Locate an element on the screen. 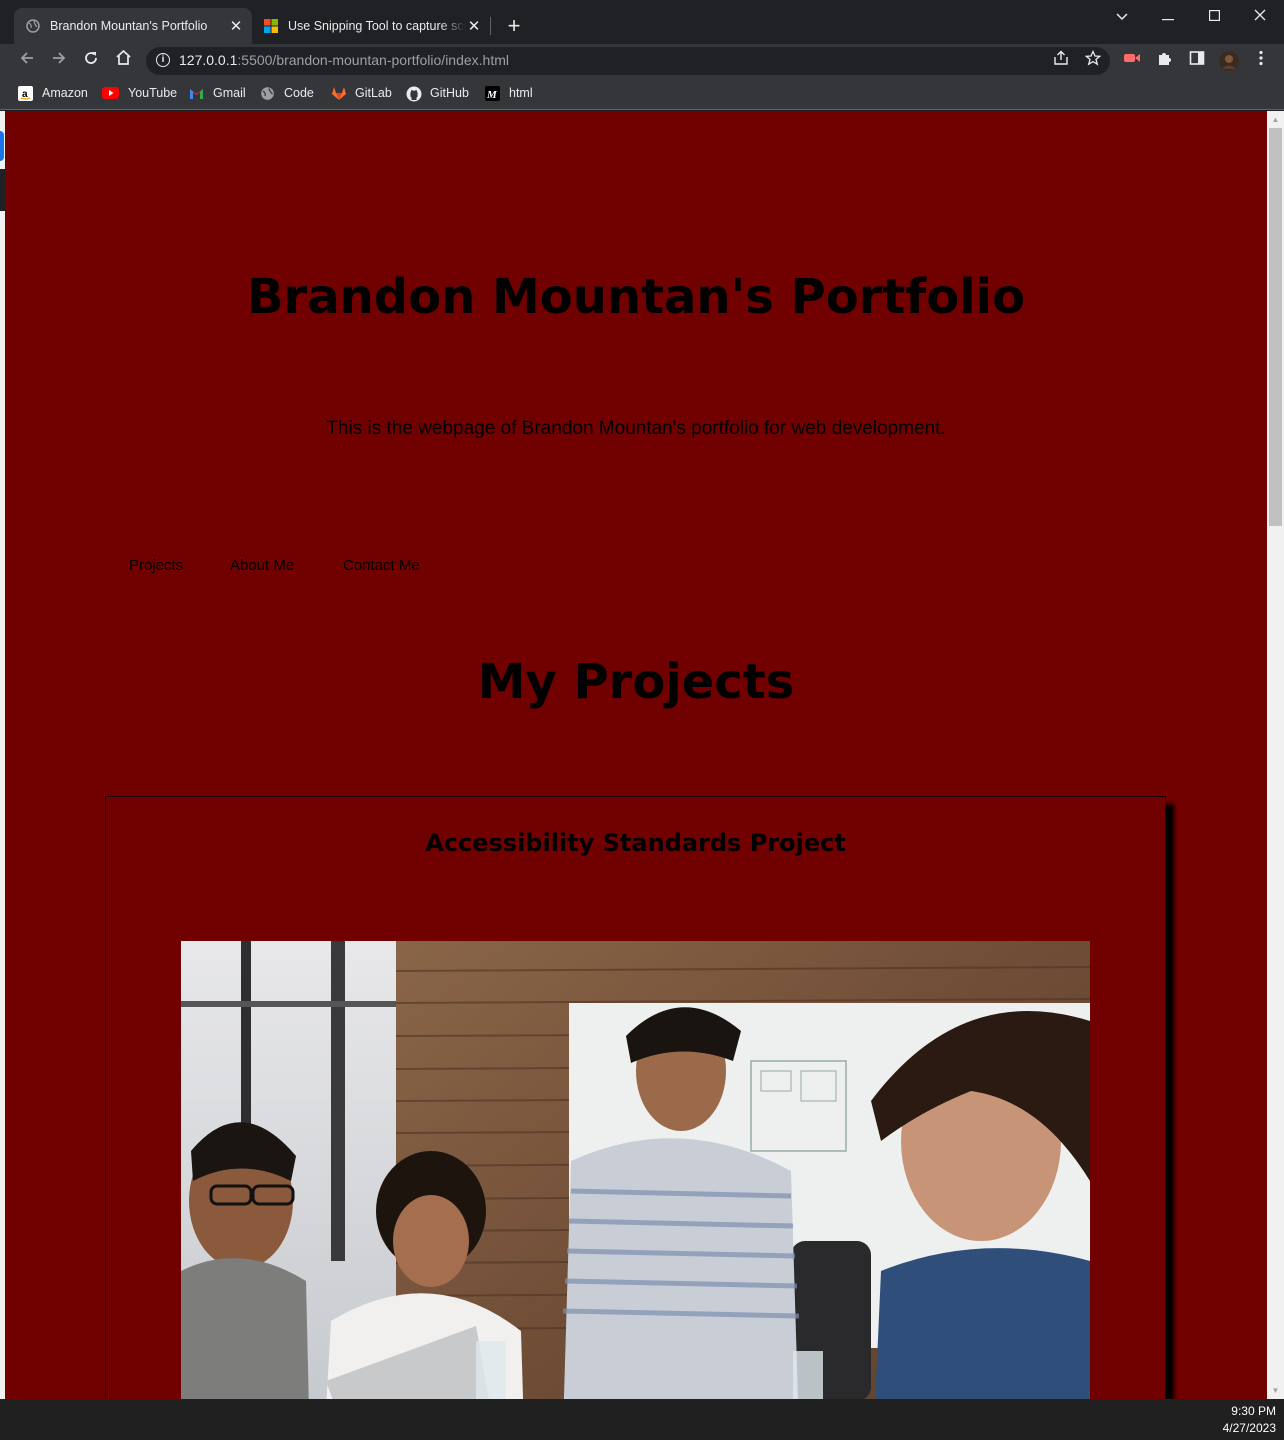 The image size is (1284, 1440). page-title: Brandon Mountan's Portfolio is located at coordinates (636, 297).